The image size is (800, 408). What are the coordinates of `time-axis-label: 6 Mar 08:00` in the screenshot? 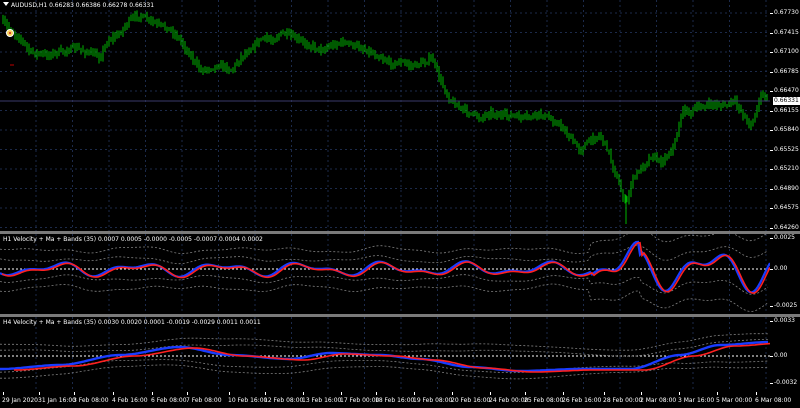 It's located at (773, 400).